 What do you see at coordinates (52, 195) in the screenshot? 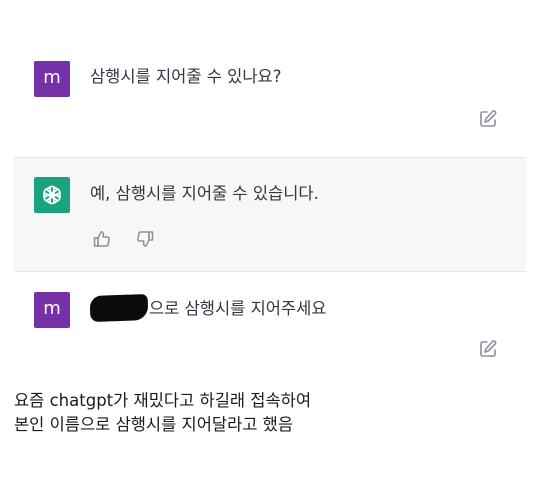
I see `openai-logo-icon` at bounding box center [52, 195].